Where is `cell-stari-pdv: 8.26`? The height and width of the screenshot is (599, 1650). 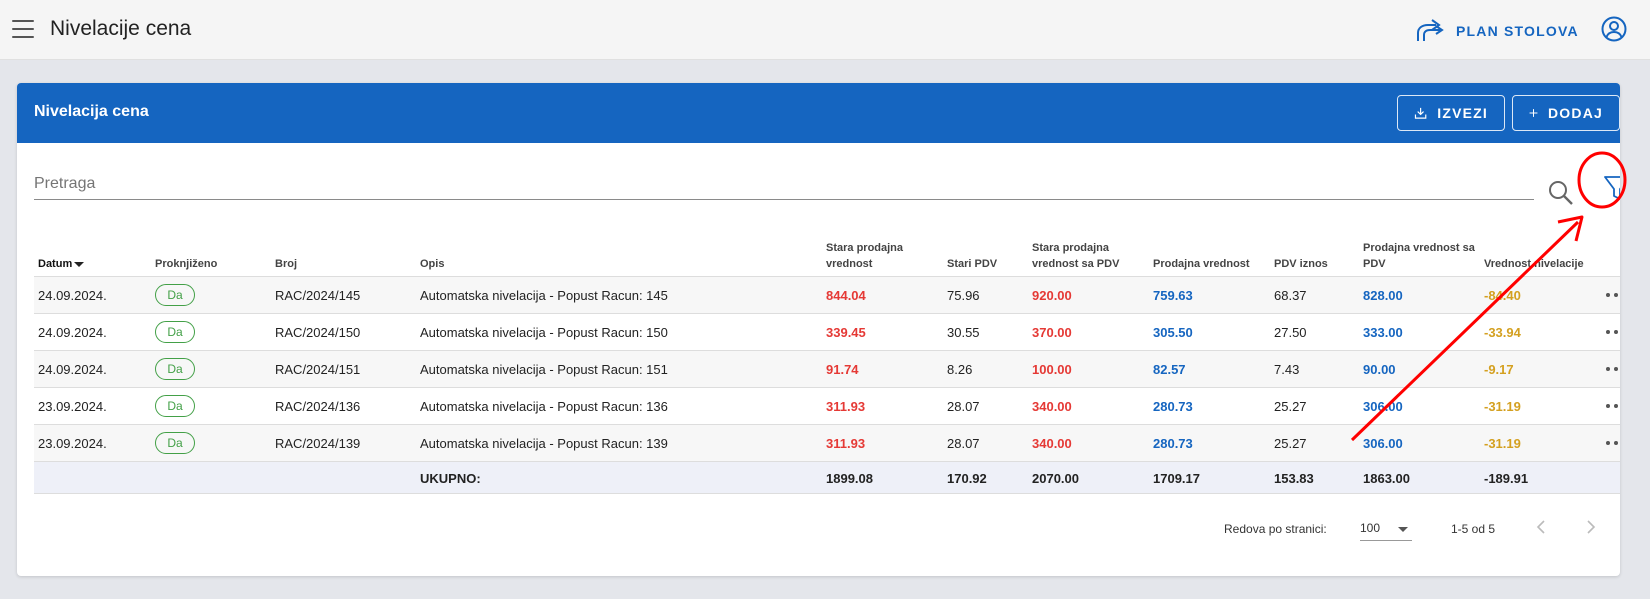
cell-stari-pdv: 8.26 is located at coordinates (960, 369).